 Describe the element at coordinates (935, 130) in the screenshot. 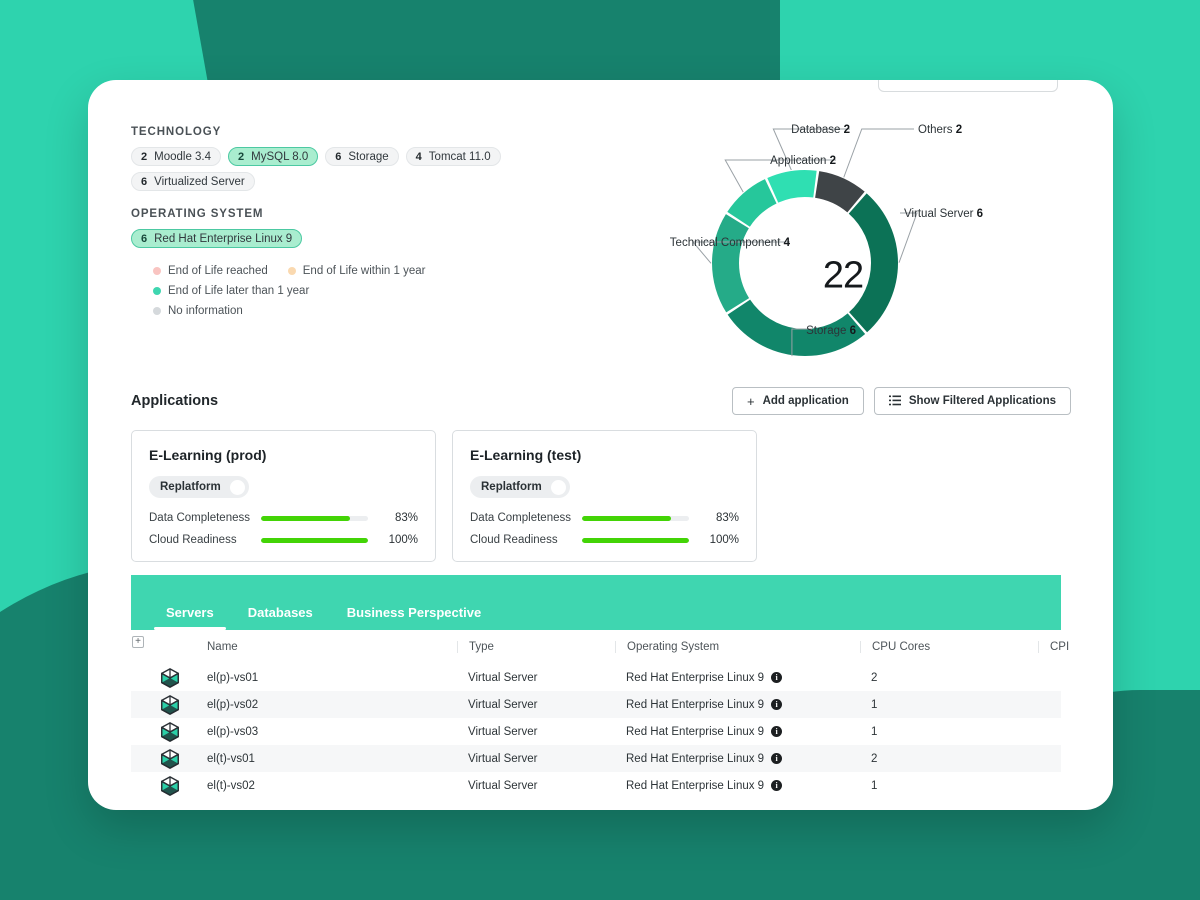

I see `donut-label-name: Others` at that location.